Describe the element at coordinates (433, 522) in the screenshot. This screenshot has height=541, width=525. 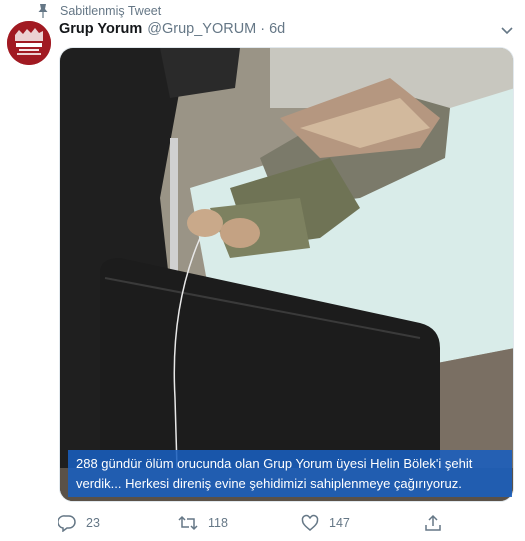
I see `share-icon` at that location.